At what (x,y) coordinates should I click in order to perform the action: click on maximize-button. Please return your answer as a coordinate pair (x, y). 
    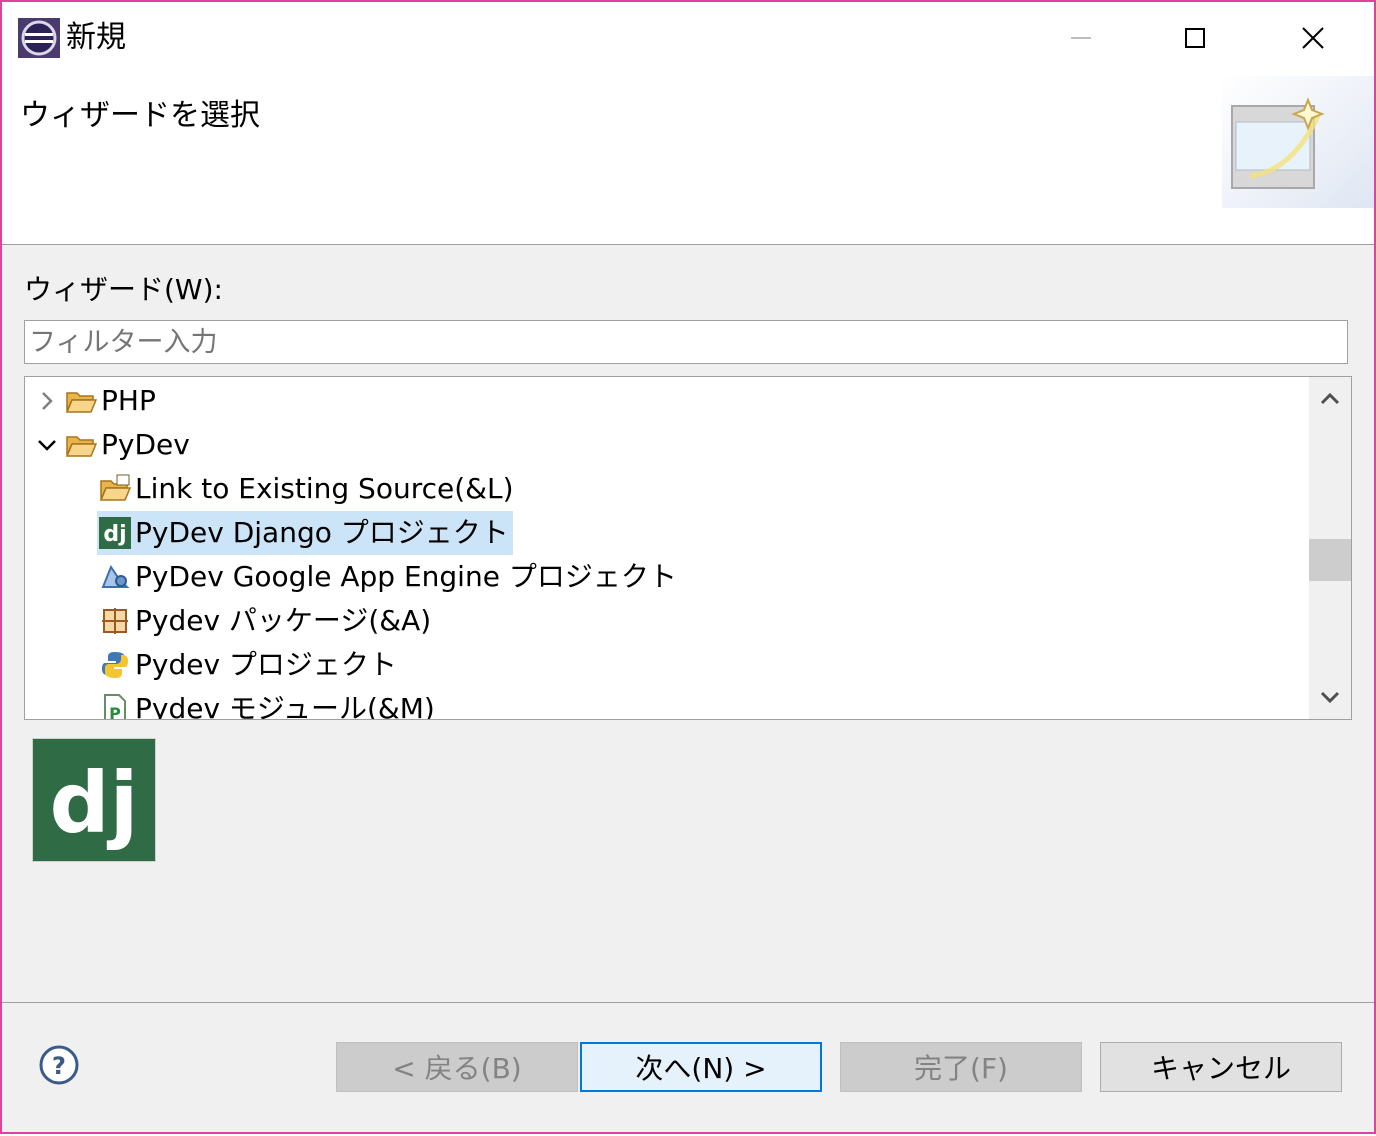
    Looking at the image, I should click on (1195, 38).